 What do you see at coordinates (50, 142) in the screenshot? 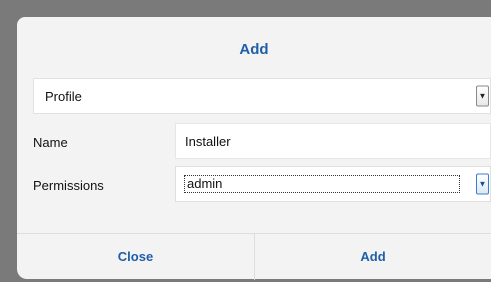
I see `name-label: Name` at bounding box center [50, 142].